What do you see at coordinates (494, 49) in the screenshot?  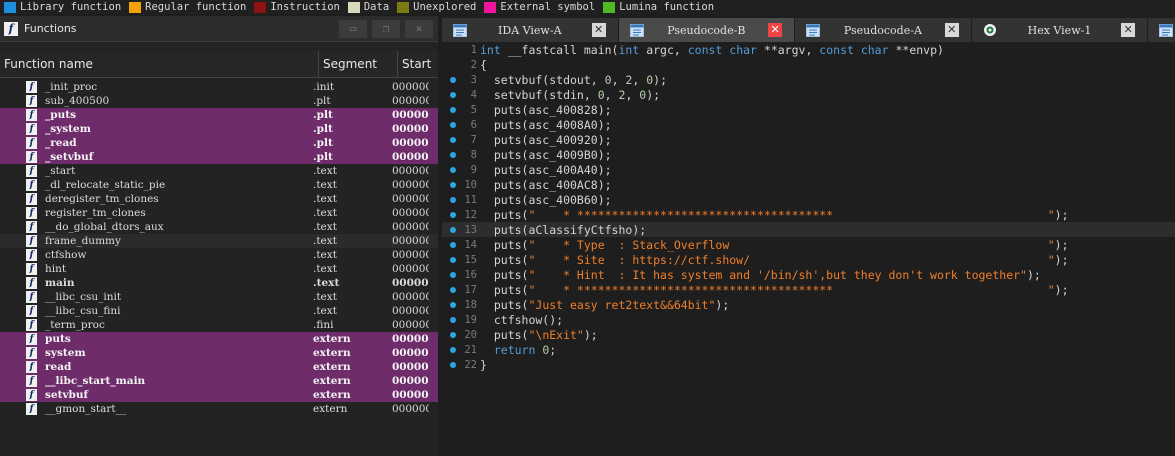 I see `code-token: int` at bounding box center [494, 49].